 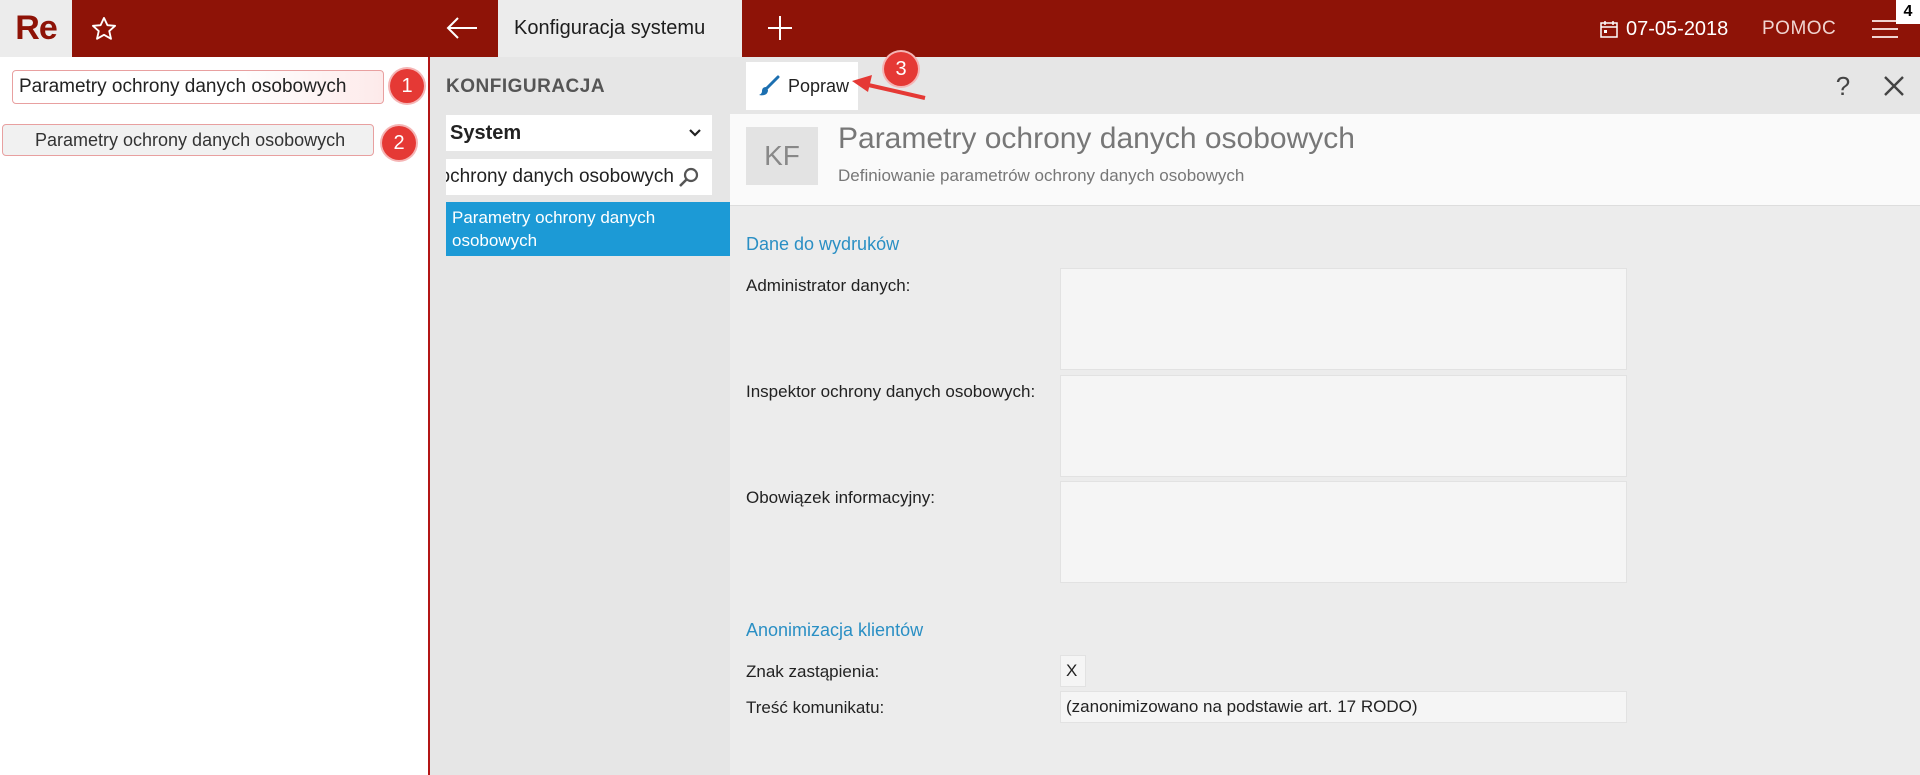 I want to click on close-icon, so click(x=1894, y=86).